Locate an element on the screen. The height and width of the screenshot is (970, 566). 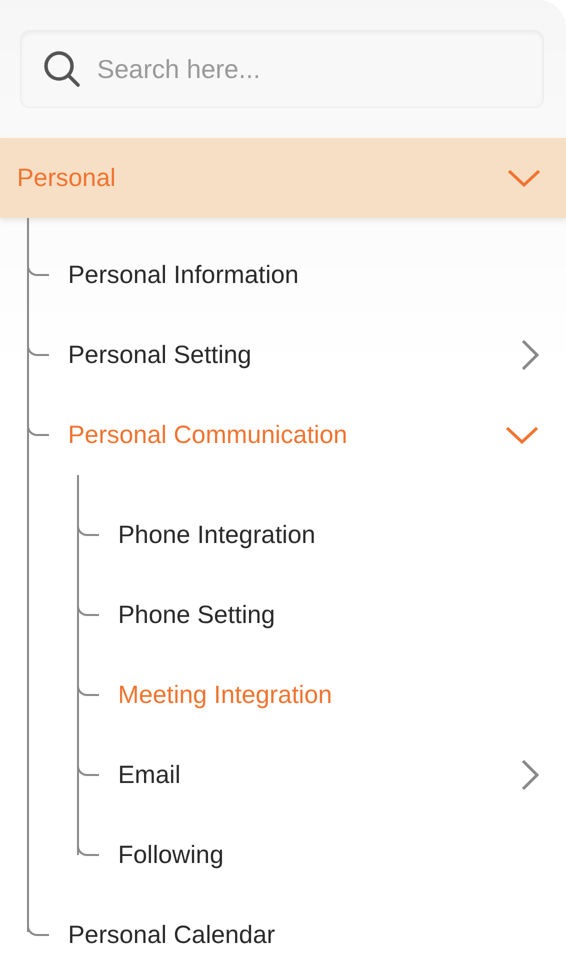
tree-item: Personal Calendar is located at coordinates (297, 932).